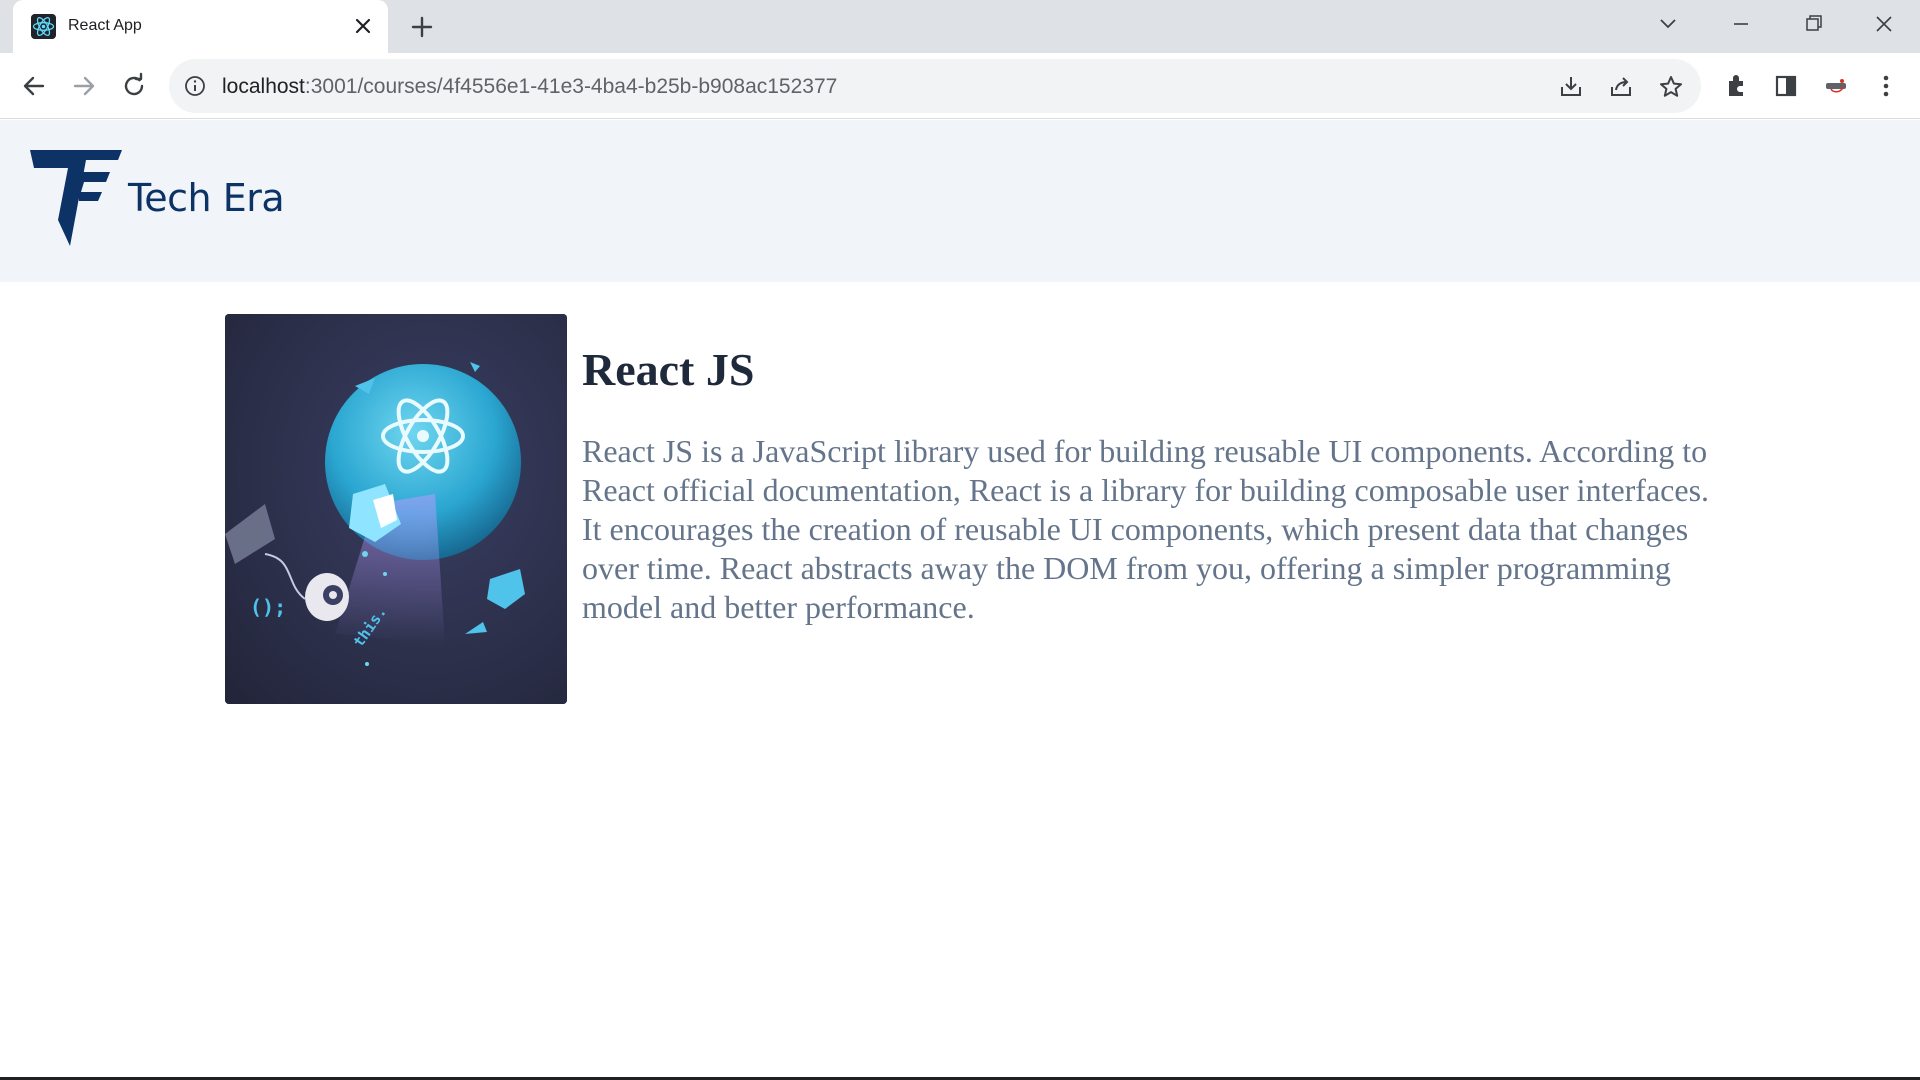 This screenshot has width=1920, height=1080. What do you see at coordinates (1671, 87) in the screenshot?
I see `bookmark-star-icon` at bounding box center [1671, 87].